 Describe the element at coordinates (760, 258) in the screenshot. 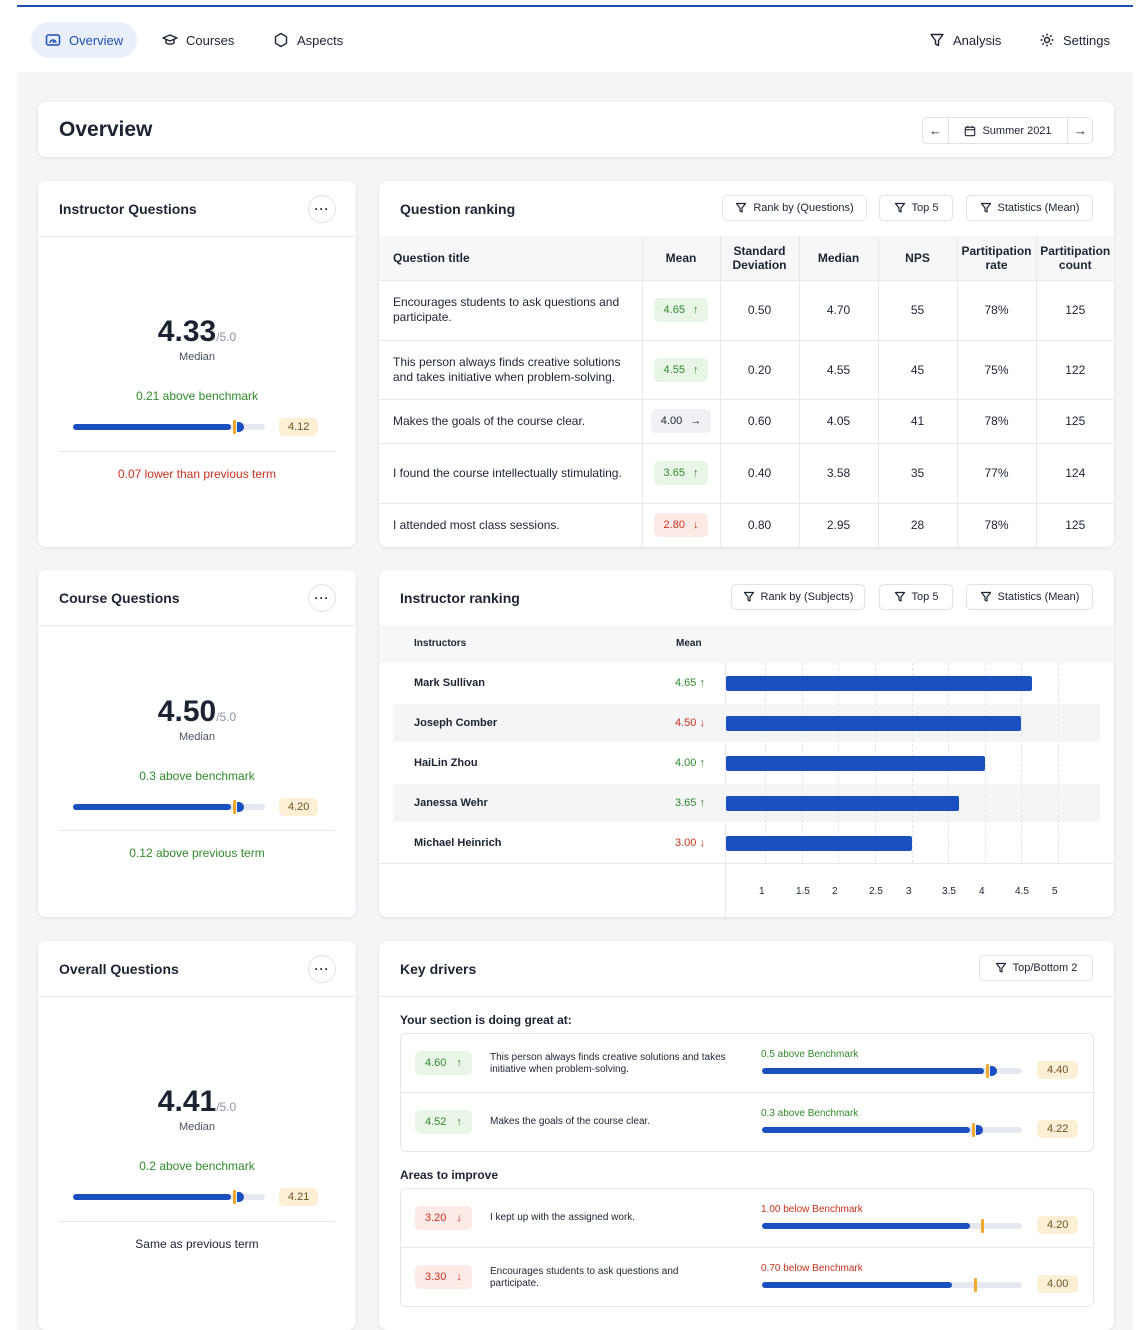

I see `column-header: Standard Deviation` at that location.